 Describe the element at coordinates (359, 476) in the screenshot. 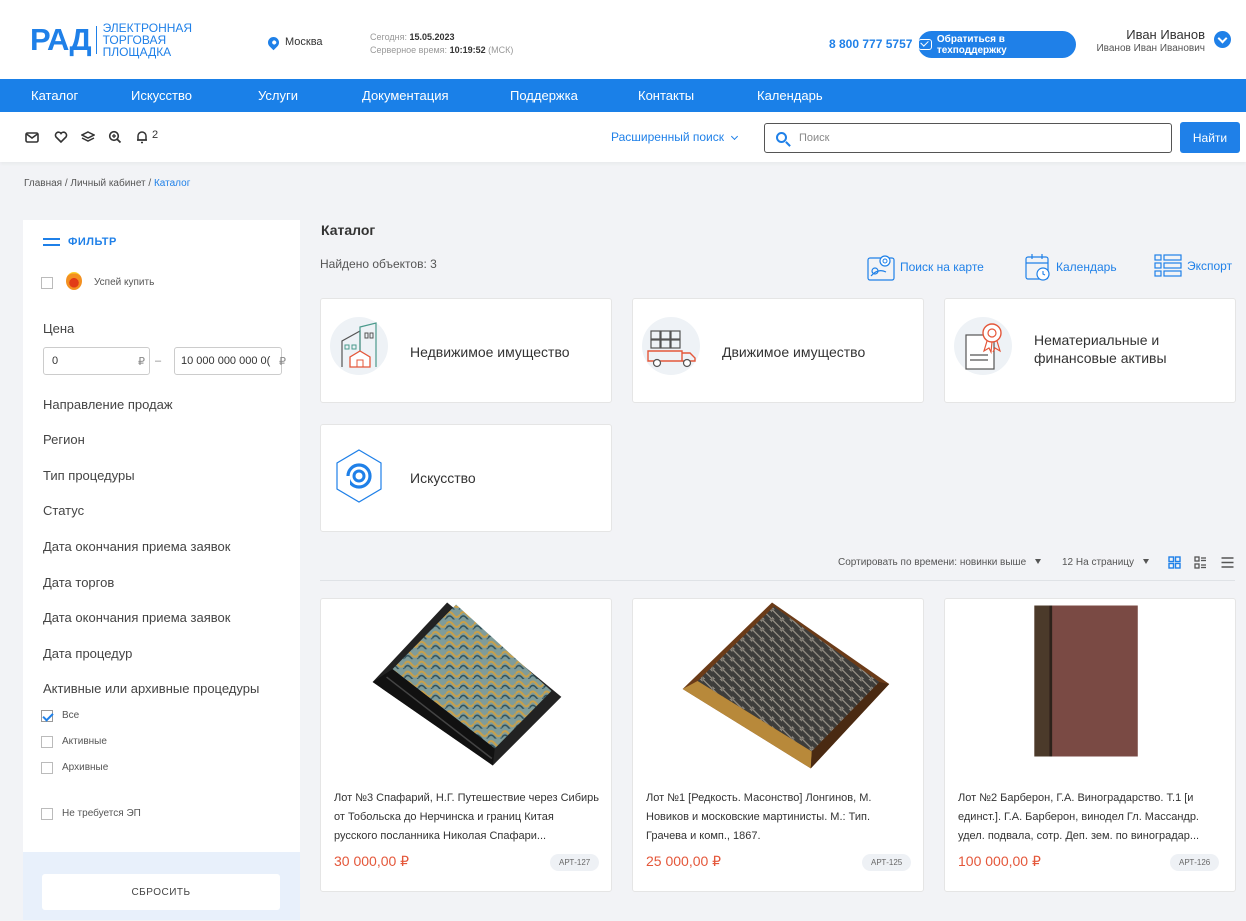

I see `art-logo-icon` at that location.